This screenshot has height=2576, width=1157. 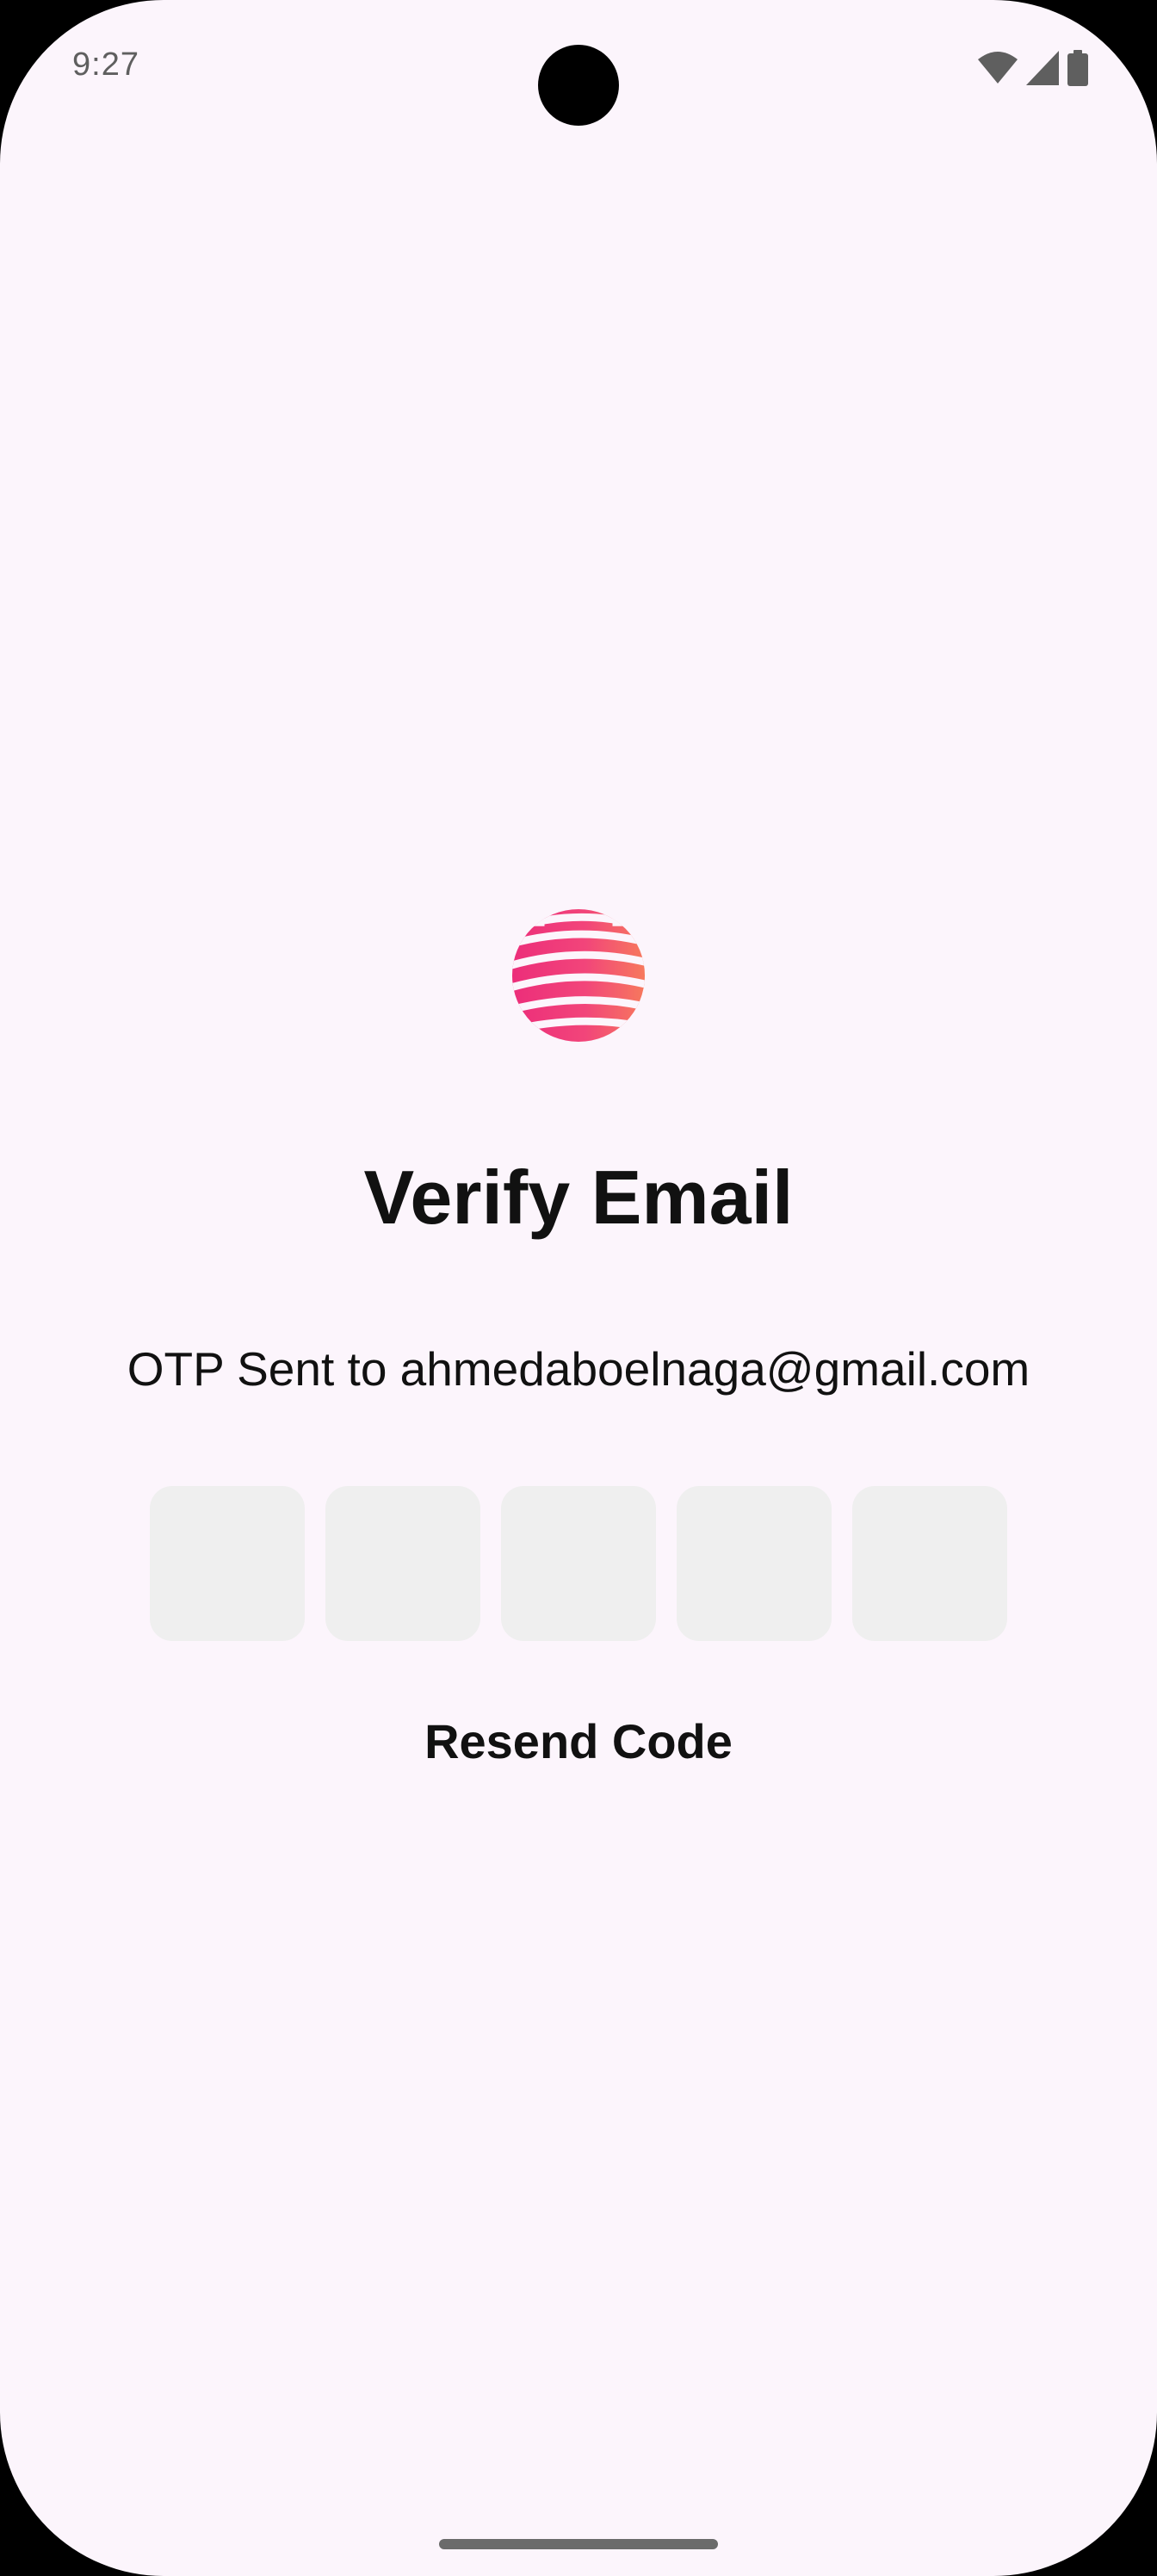 What do you see at coordinates (106, 64) in the screenshot?
I see `status-time: 9:27` at bounding box center [106, 64].